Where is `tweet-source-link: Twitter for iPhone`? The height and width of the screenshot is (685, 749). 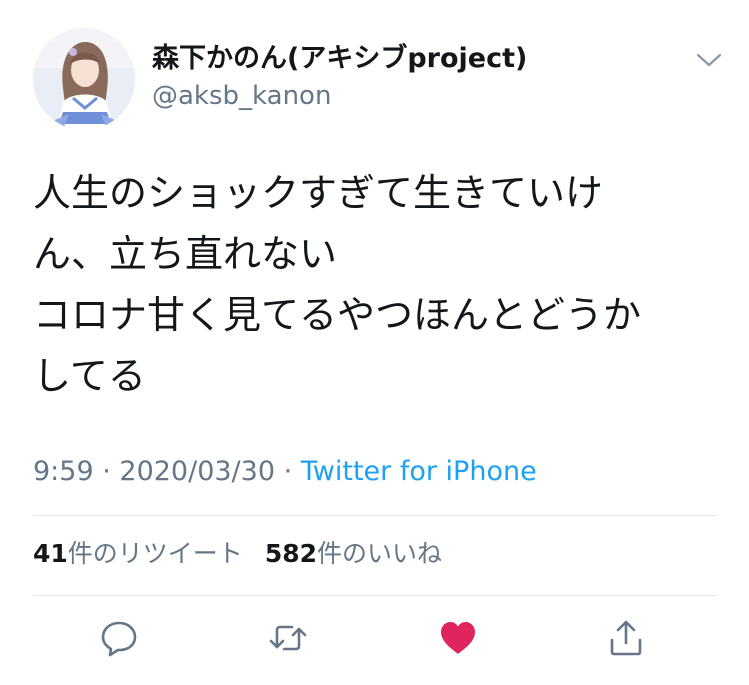 tweet-source-link: Twitter for iPhone is located at coordinates (419, 471).